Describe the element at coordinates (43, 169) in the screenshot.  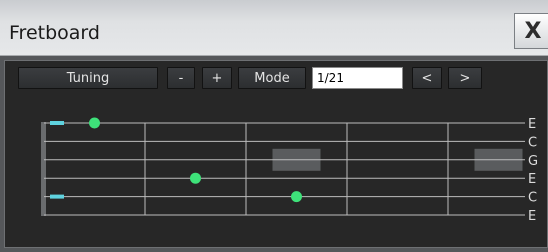
I see `nut` at that location.